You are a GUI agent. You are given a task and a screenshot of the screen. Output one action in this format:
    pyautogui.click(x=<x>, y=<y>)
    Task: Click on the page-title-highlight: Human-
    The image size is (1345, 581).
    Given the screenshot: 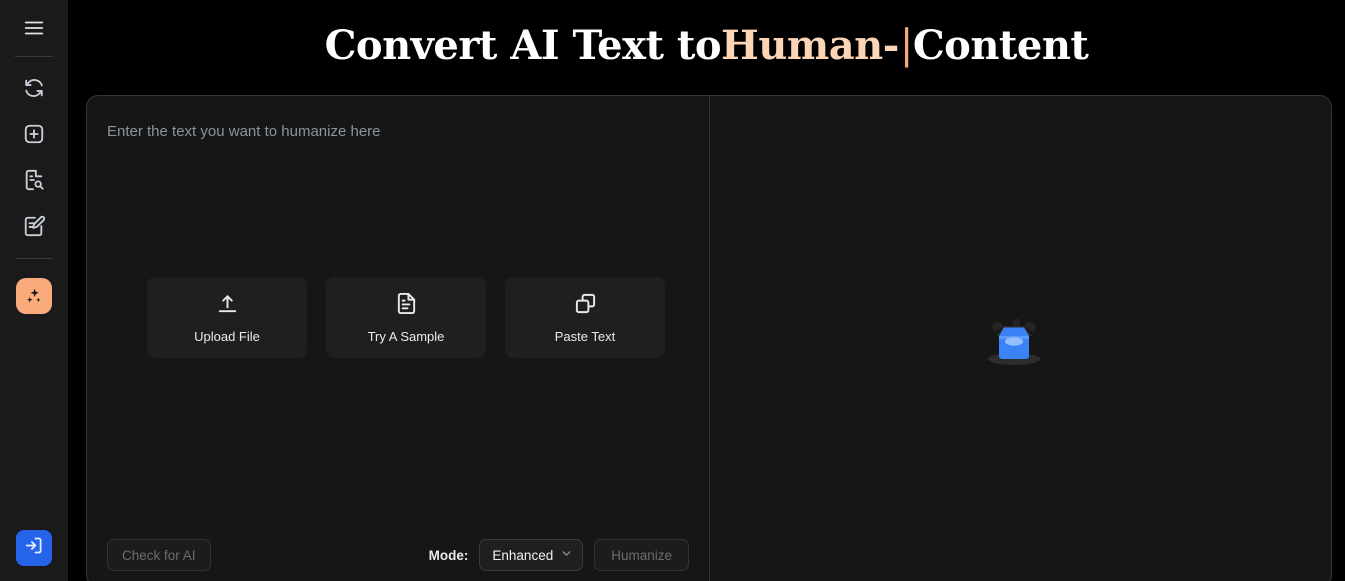 What is the action you would take?
    pyautogui.click(x=810, y=45)
    